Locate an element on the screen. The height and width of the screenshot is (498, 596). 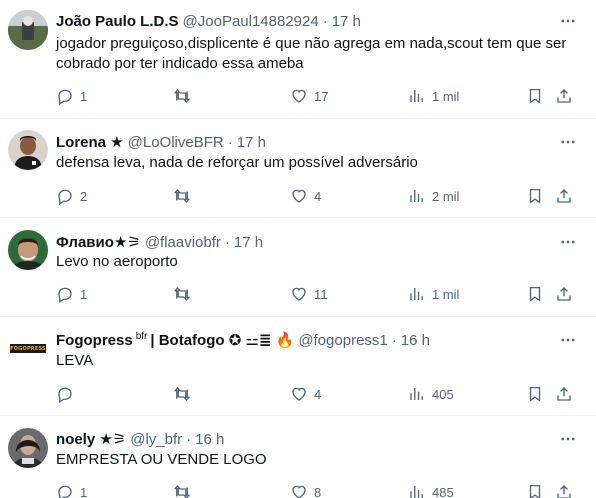
like-button: 8 is located at coordinates (305, 490).